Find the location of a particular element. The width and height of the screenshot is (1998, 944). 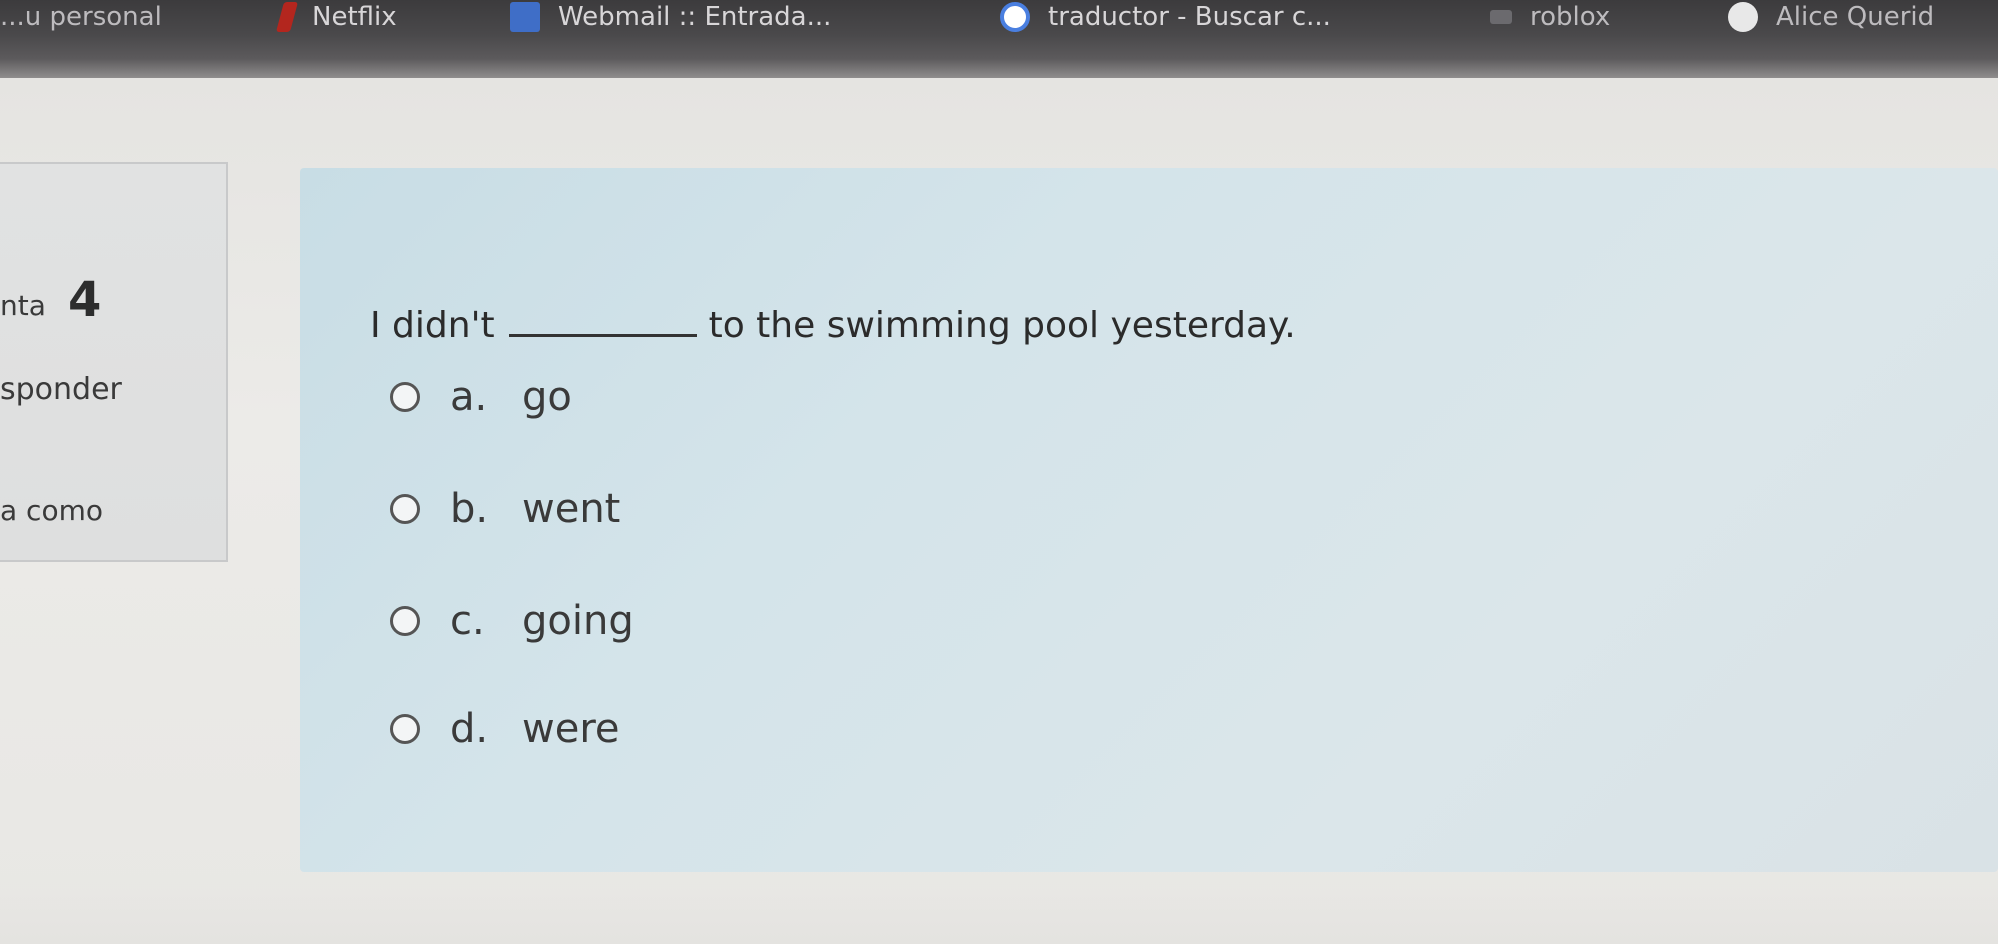

bookmark-label: Alice Querid is located at coordinates (1855, 17).